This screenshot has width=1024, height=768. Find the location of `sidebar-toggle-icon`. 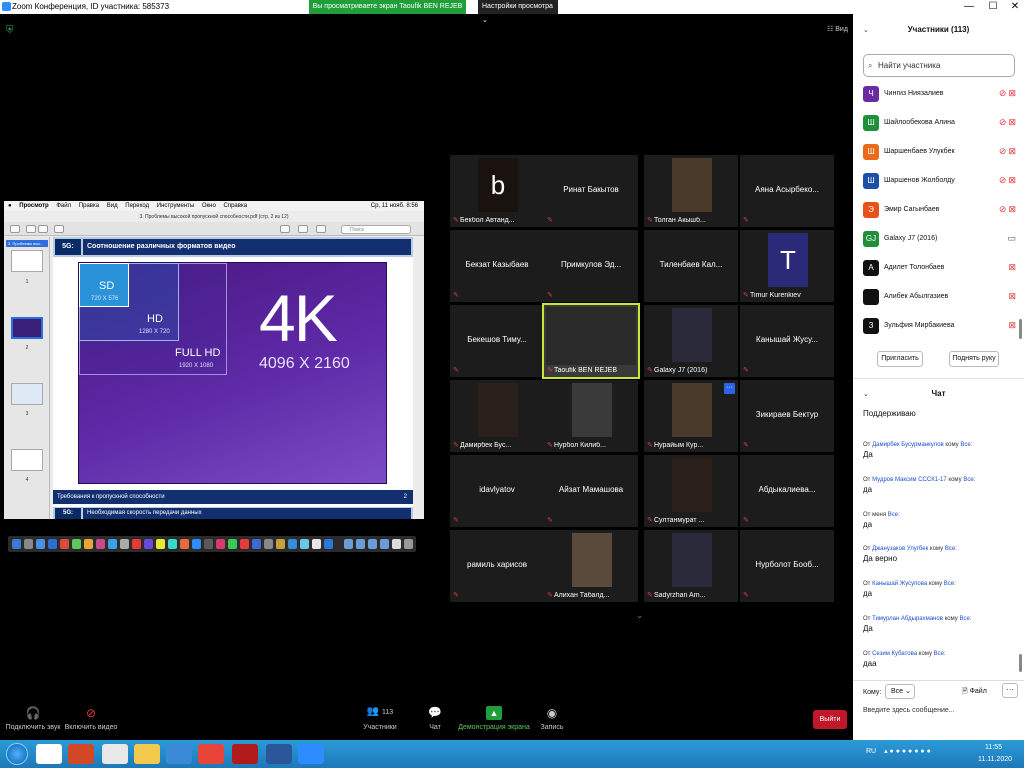

sidebar-toggle-icon is located at coordinates (15, 229).